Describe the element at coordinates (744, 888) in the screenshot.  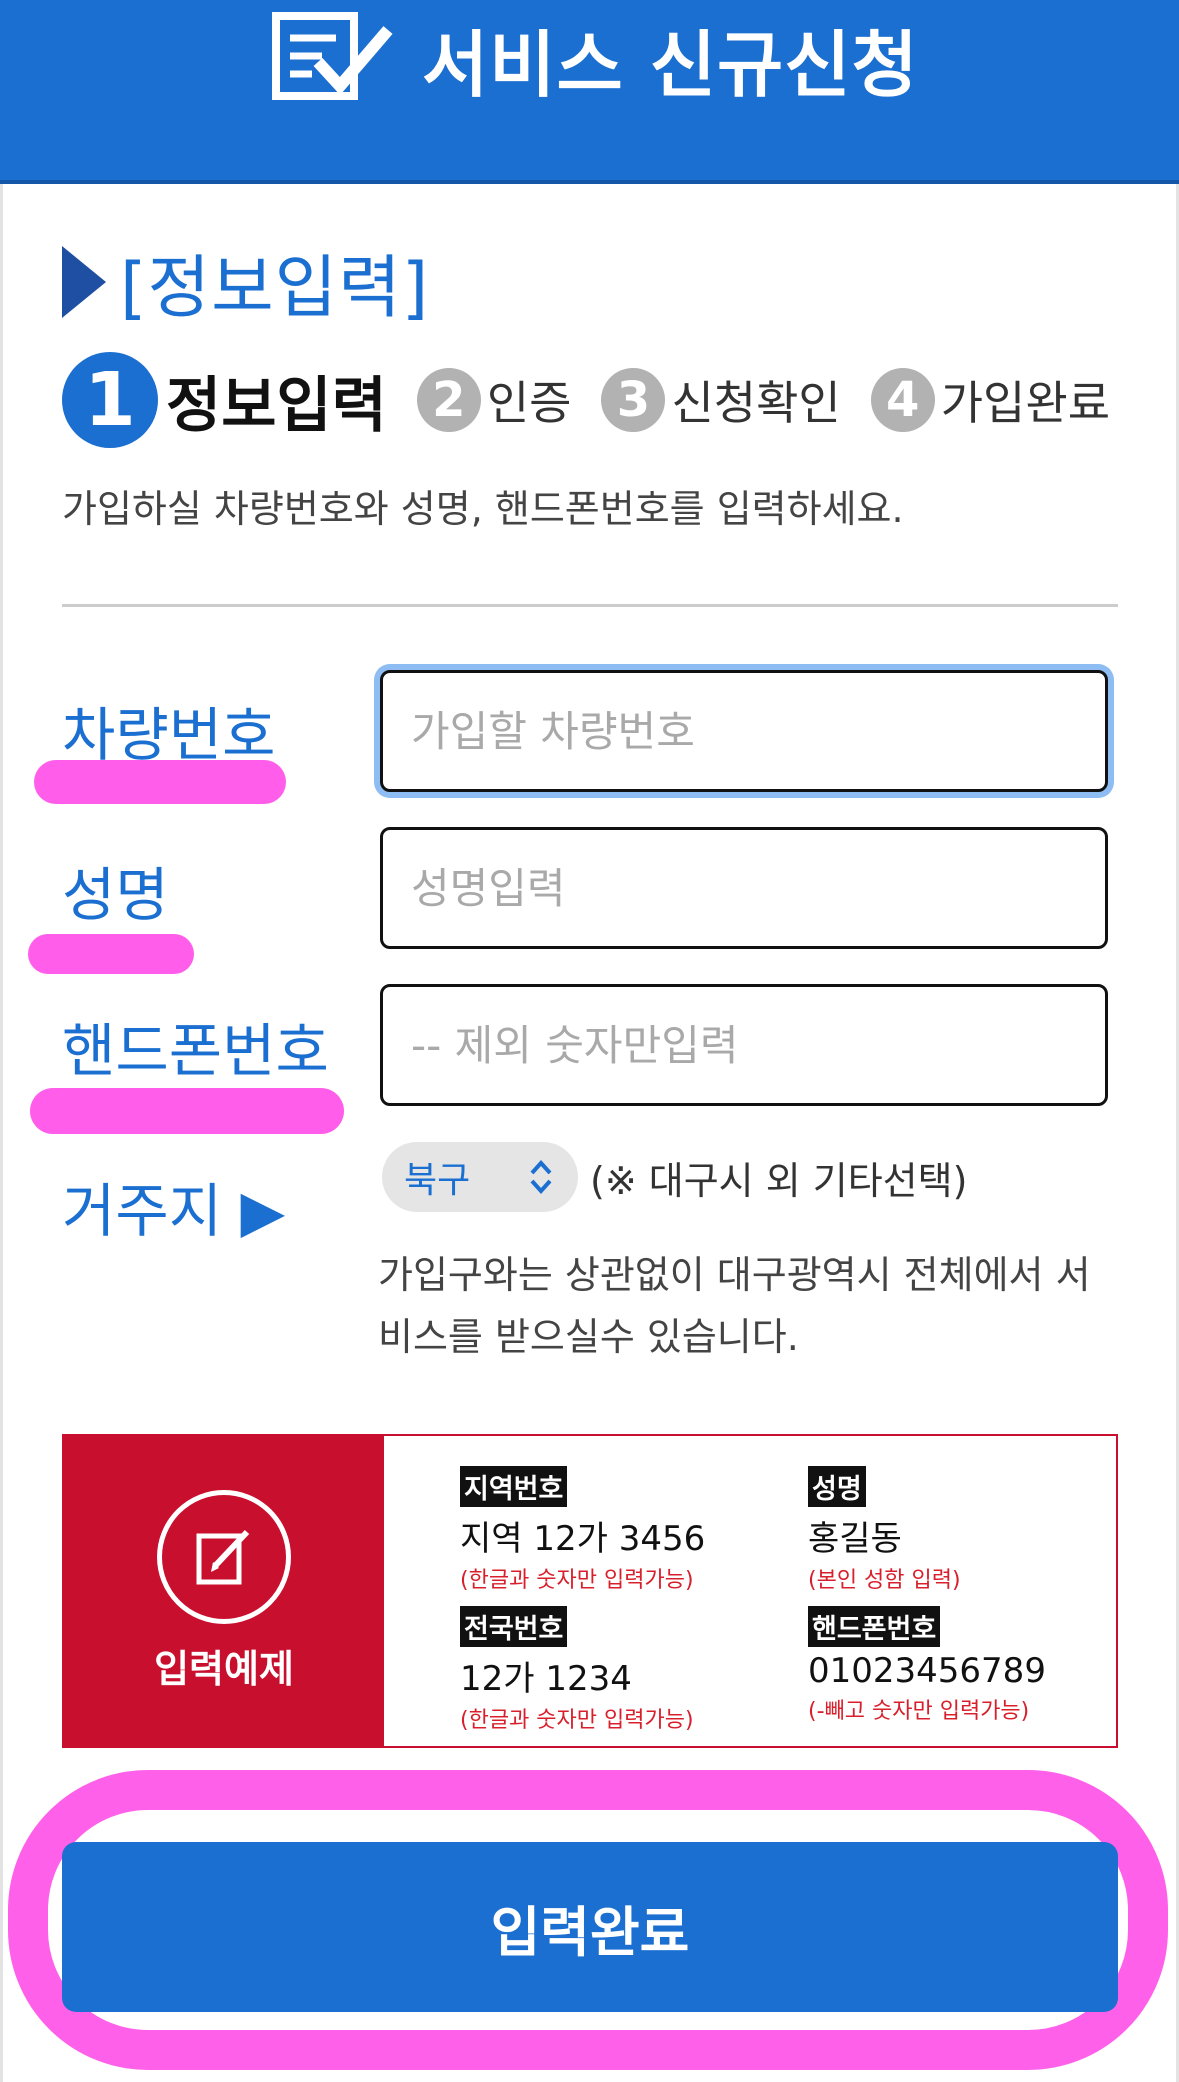
I see `name-input` at that location.